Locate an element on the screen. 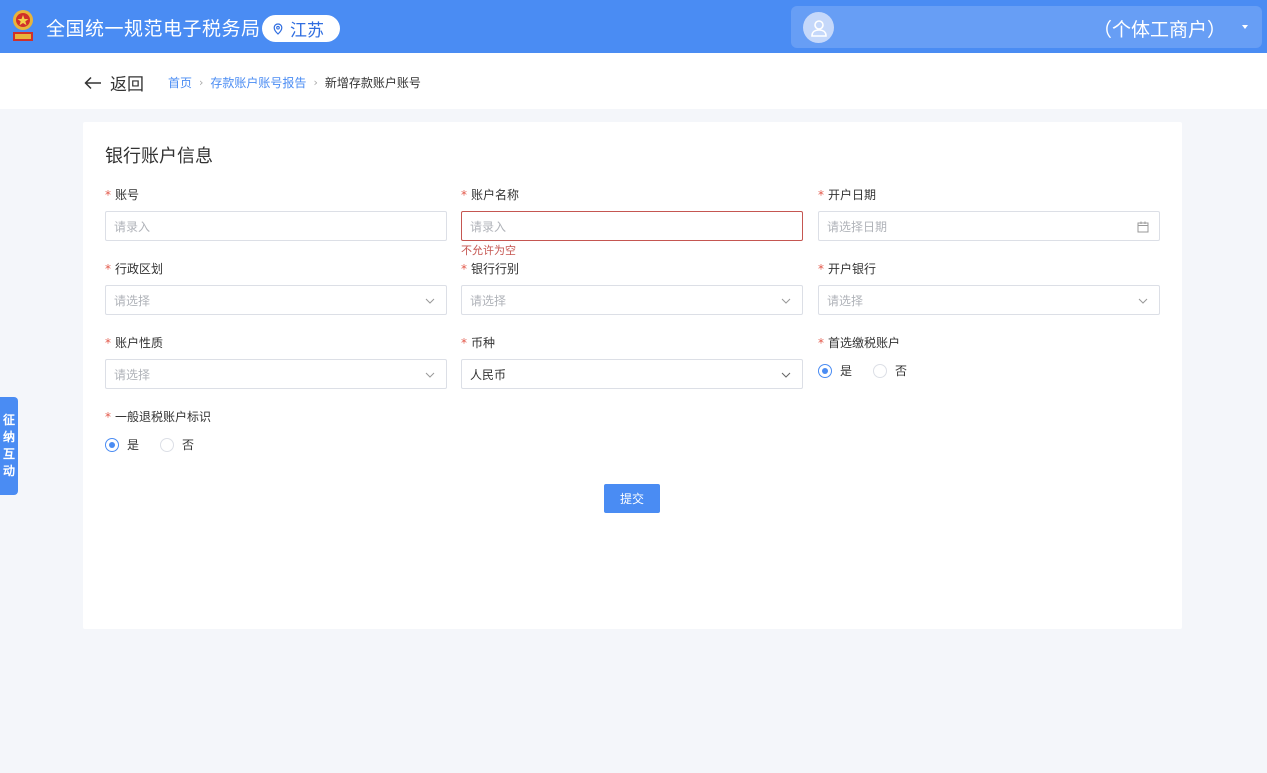 The width and height of the screenshot is (1267, 773). user-menu: （个体工商户） is located at coordinates (1026, 27).